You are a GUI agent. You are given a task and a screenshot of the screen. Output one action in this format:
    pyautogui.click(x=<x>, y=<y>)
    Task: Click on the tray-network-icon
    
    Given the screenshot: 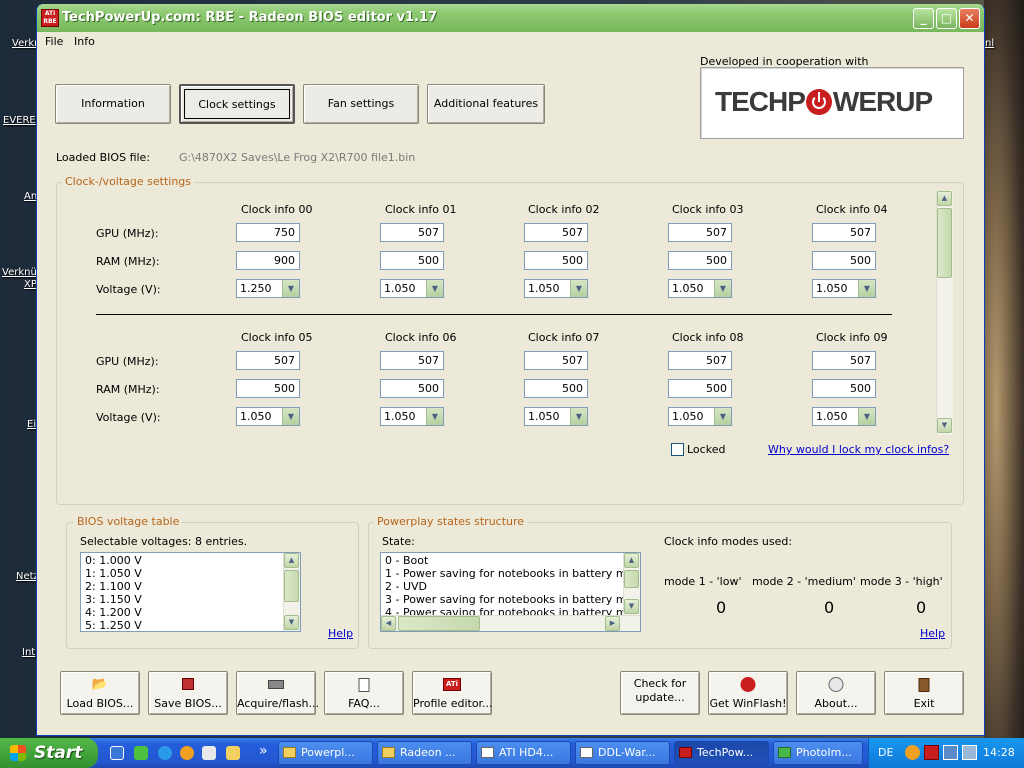 What is the action you would take?
    pyautogui.click(x=969, y=752)
    